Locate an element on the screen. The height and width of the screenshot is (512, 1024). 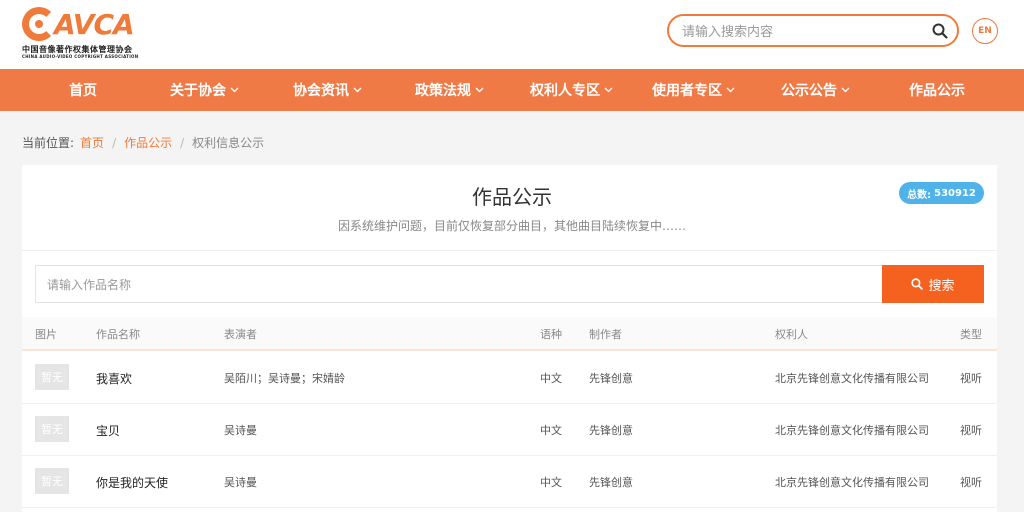
column-header: 权利人 is located at coordinates (791, 334).